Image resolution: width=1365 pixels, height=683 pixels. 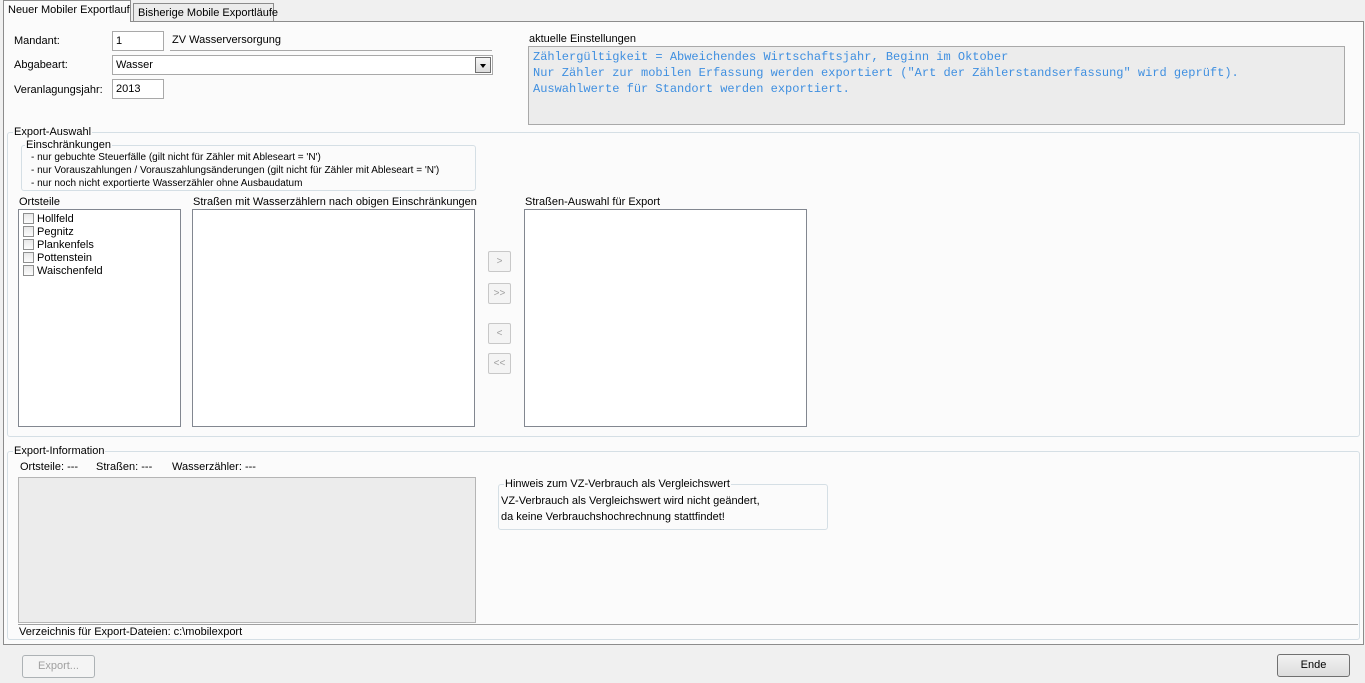 What do you see at coordinates (214, 467) in the screenshot?
I see `info-wasserzaehler: Wasserzähler: ---` at bounding box center [214, 467].